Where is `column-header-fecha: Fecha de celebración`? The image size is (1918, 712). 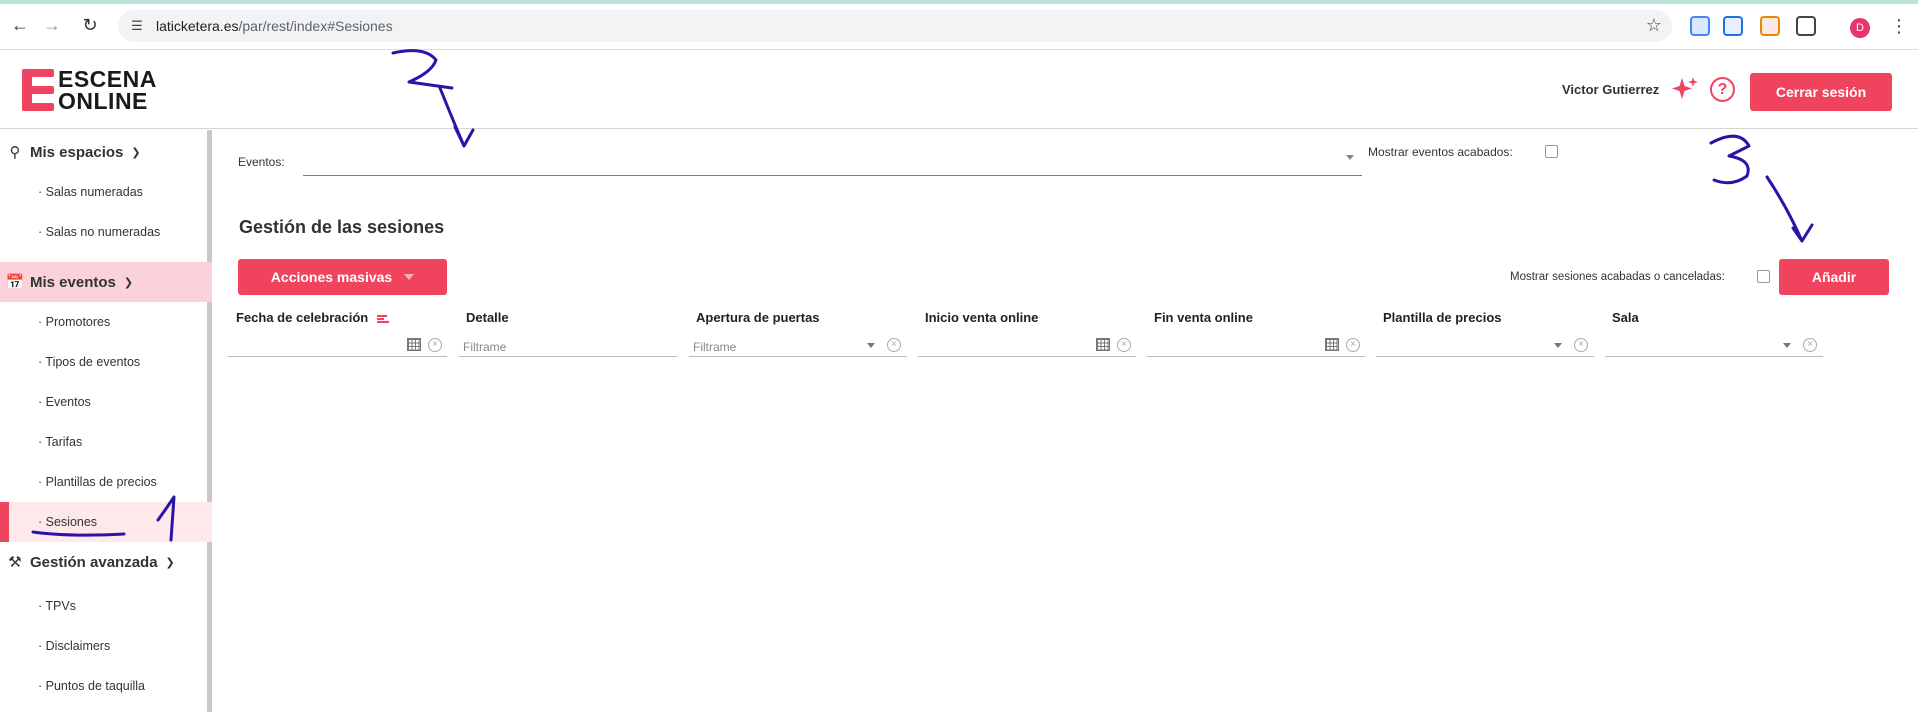
column-header-fecha: Fecha de celebración is located at coordinates (312, 317).